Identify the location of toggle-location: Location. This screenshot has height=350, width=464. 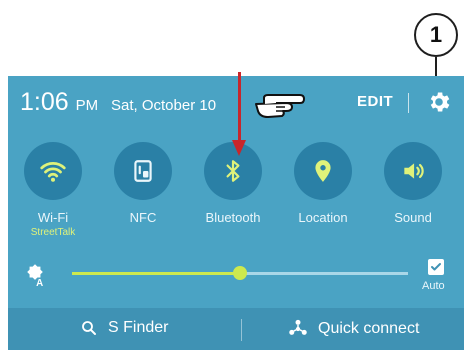
(323, 183).